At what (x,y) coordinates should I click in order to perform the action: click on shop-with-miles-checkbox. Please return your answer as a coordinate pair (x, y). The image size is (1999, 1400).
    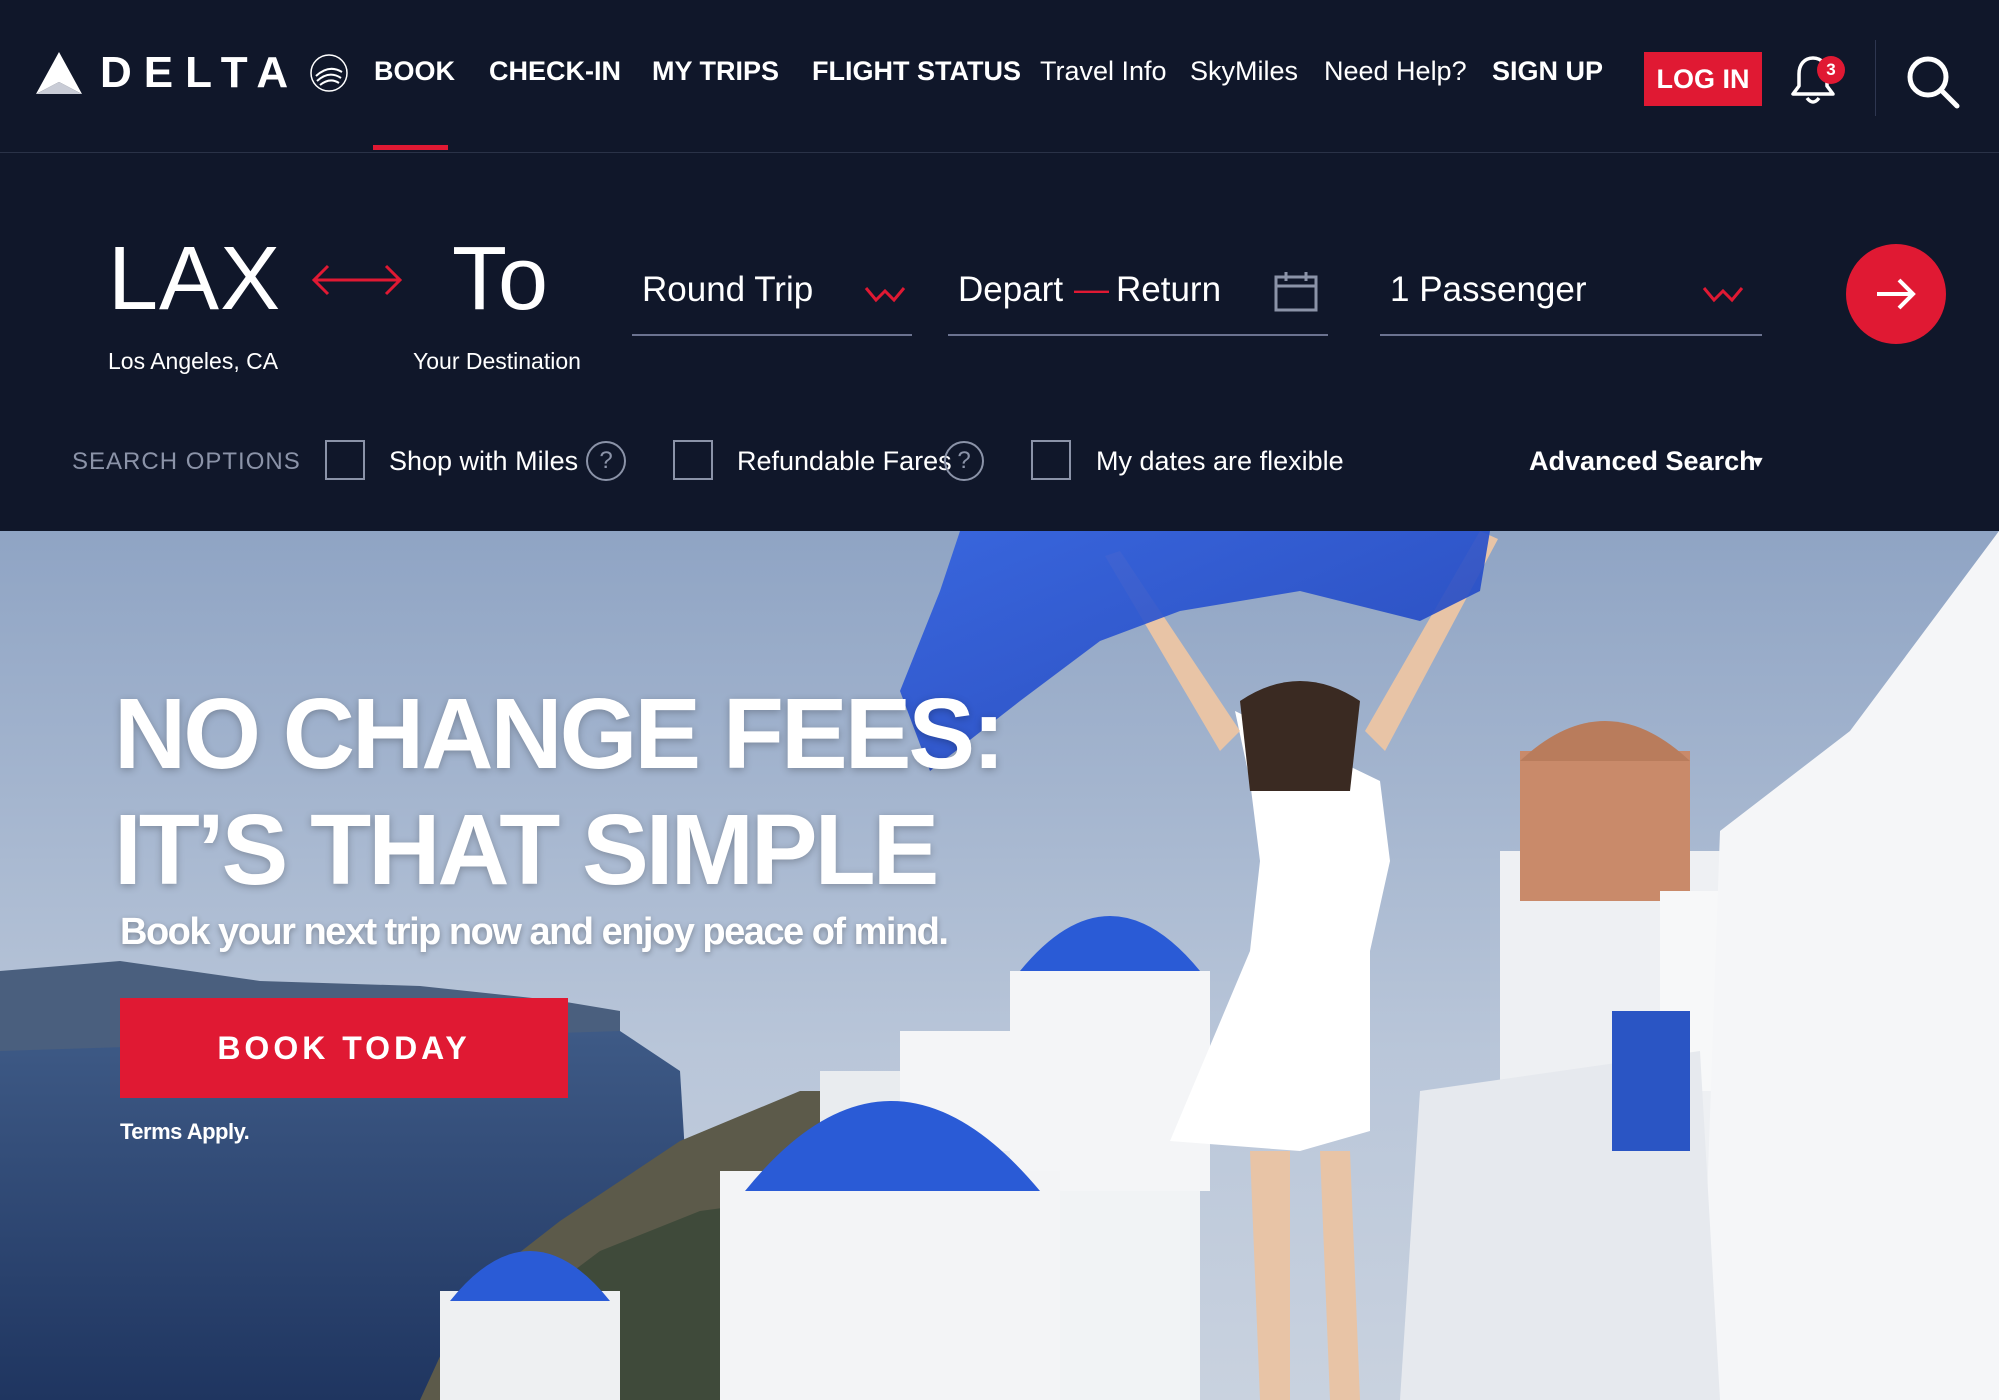
    Looking at the image, I should click on (345, 460).